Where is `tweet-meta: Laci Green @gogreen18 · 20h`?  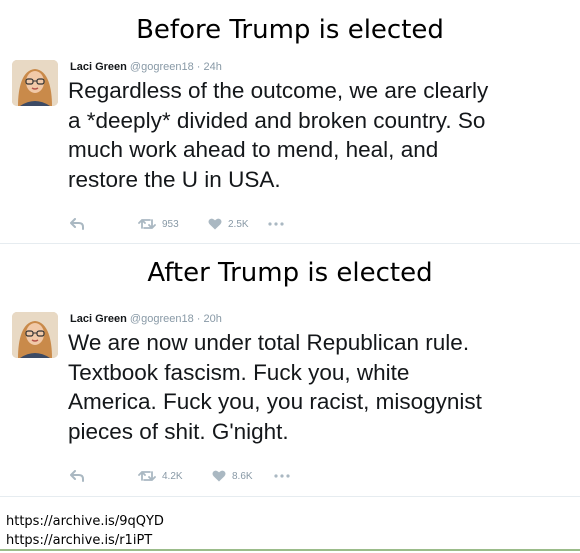
tweet-meta: Laci Green @gogreen18 · 20h is located at coordinates (146, 319).